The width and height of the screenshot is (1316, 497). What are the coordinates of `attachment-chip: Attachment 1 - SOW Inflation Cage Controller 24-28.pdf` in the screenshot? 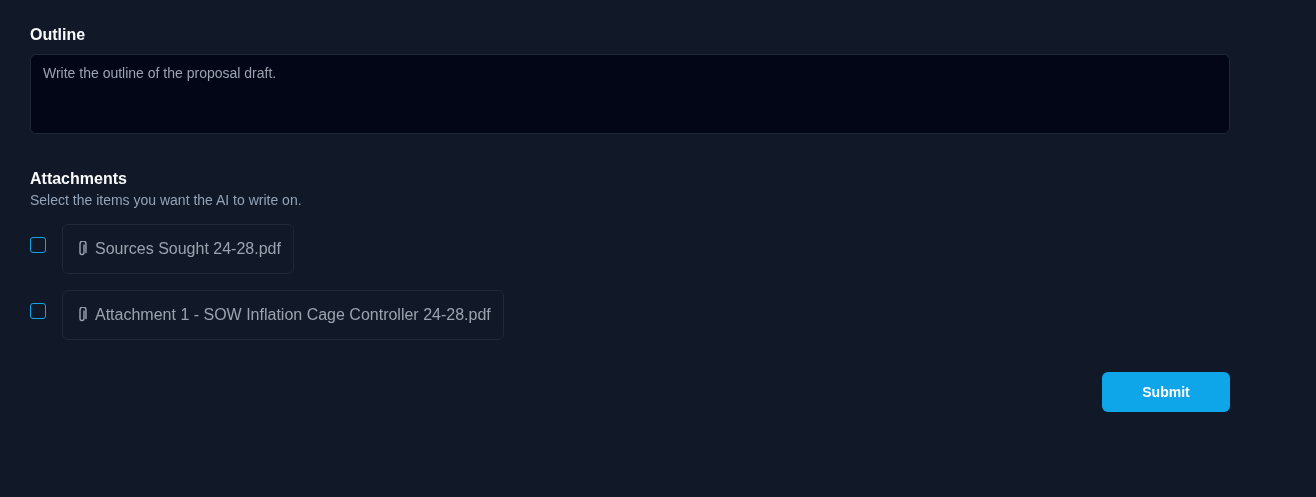 It's located at (283, 315).